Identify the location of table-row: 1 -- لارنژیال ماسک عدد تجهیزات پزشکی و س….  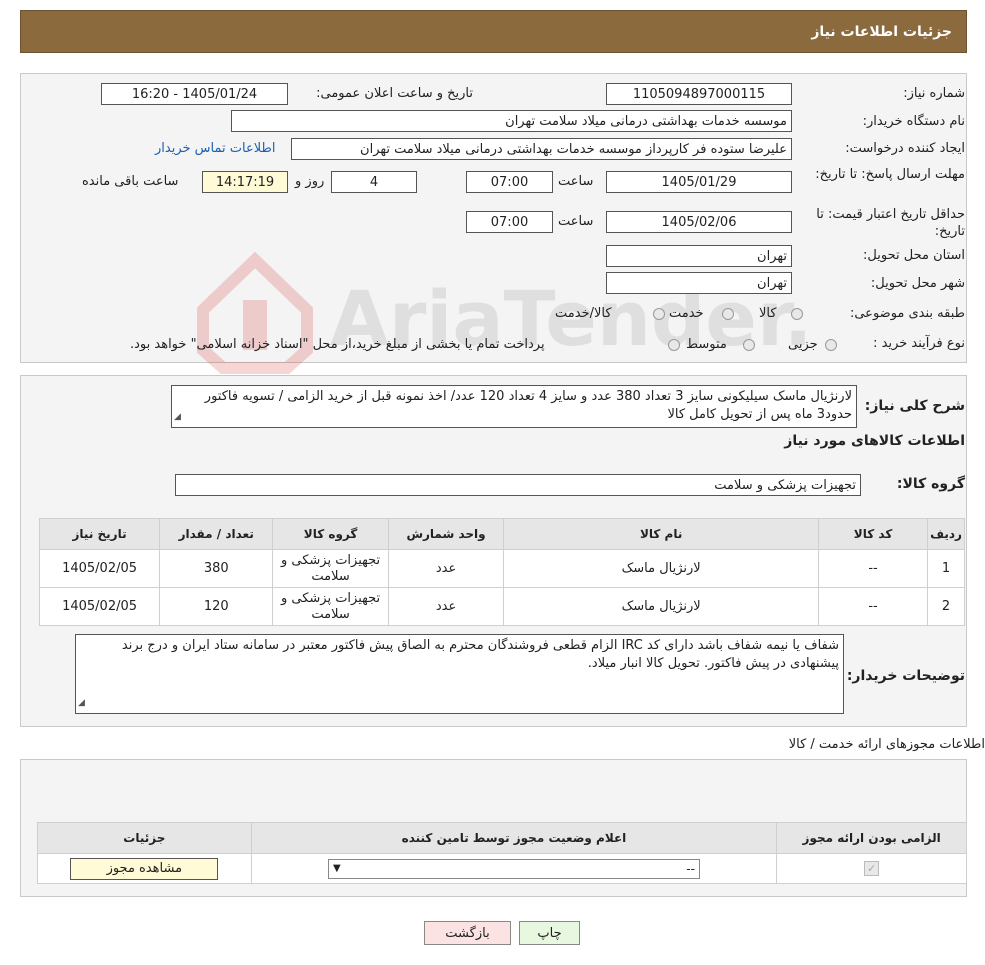
(501, 568).